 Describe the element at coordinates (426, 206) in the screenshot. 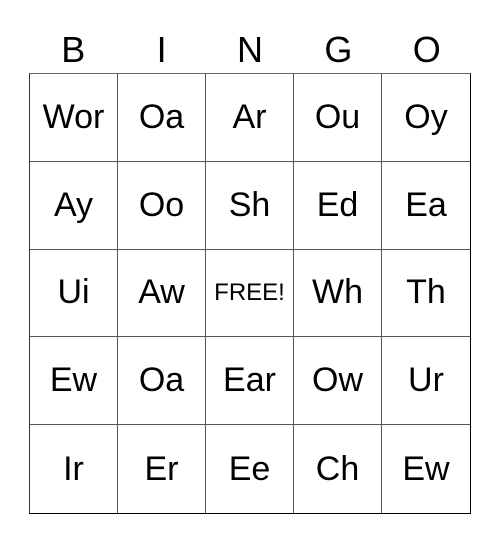

I see `bingo-cell: Ea` at that location.